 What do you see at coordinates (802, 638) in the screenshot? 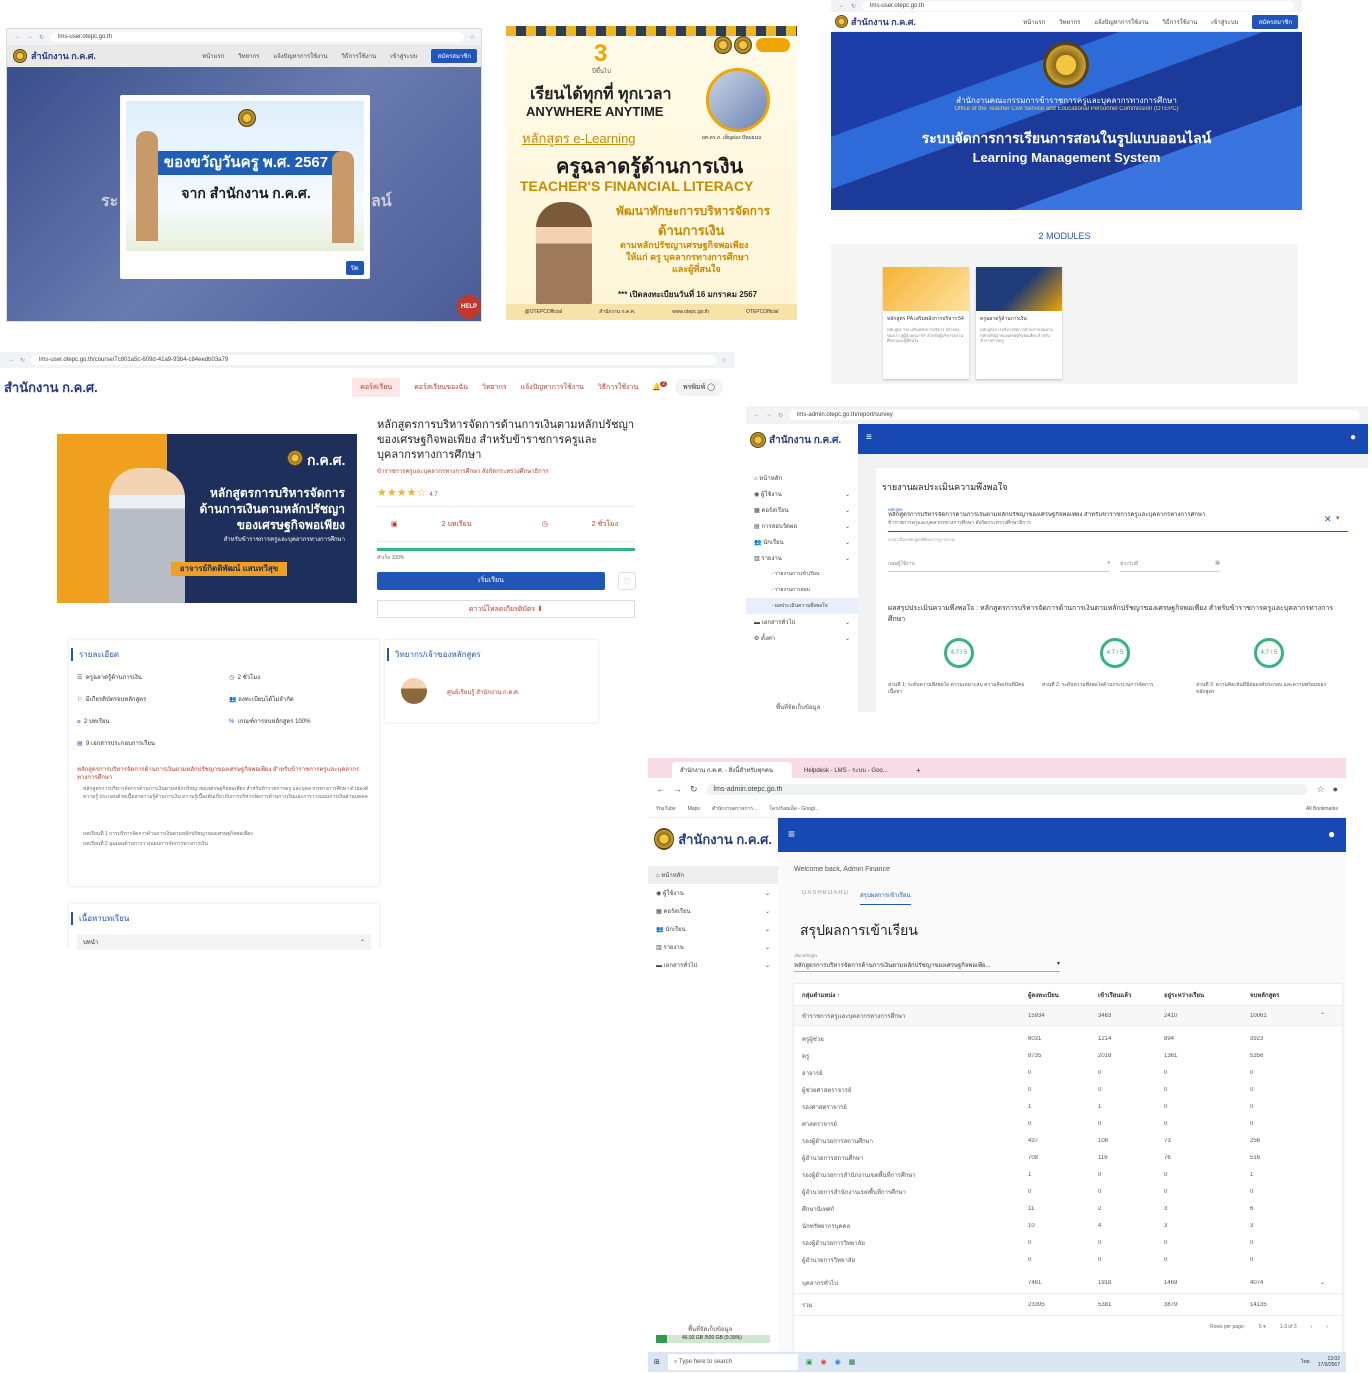
I see `sidebar-item: ⚙ ตั้งค่า ⌄` at bounding box center [802, 638].